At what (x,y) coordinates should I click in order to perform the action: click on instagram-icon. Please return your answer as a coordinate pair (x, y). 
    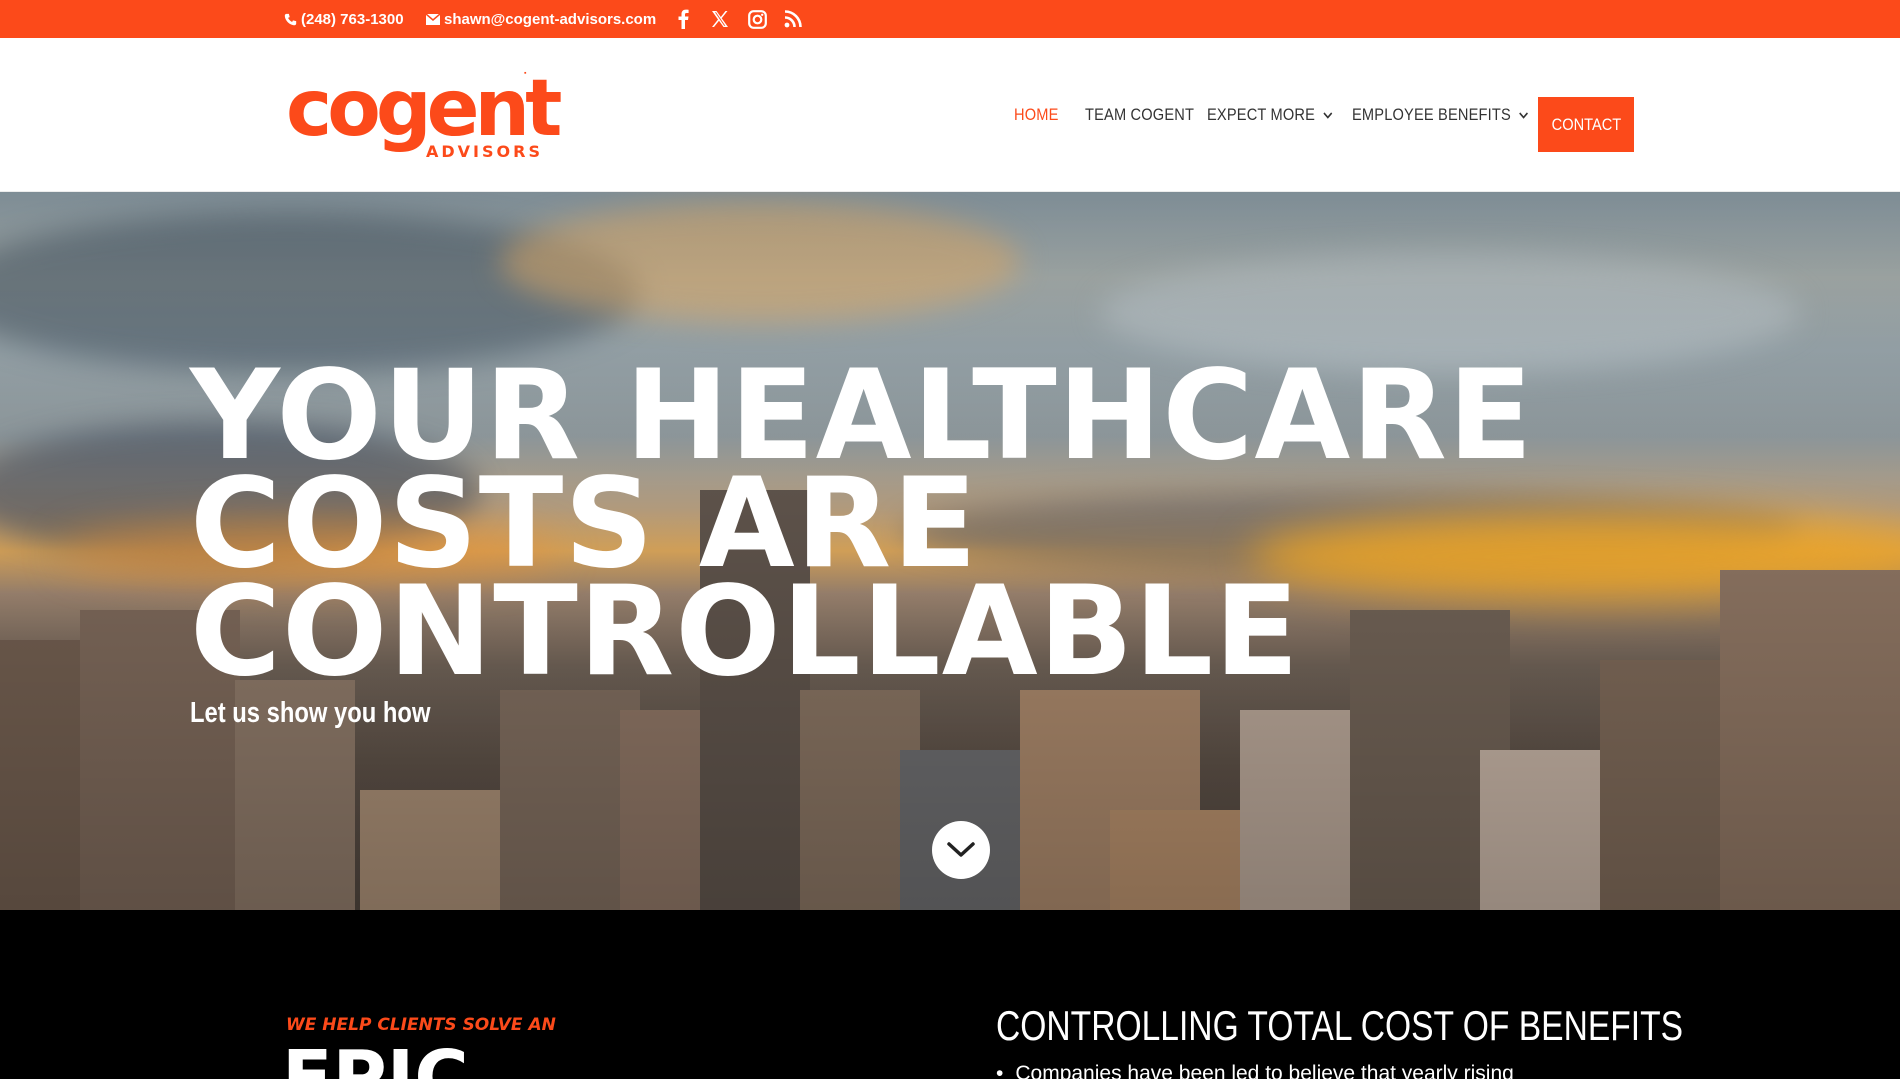
    Looking at the image, I should click on (757, 19).